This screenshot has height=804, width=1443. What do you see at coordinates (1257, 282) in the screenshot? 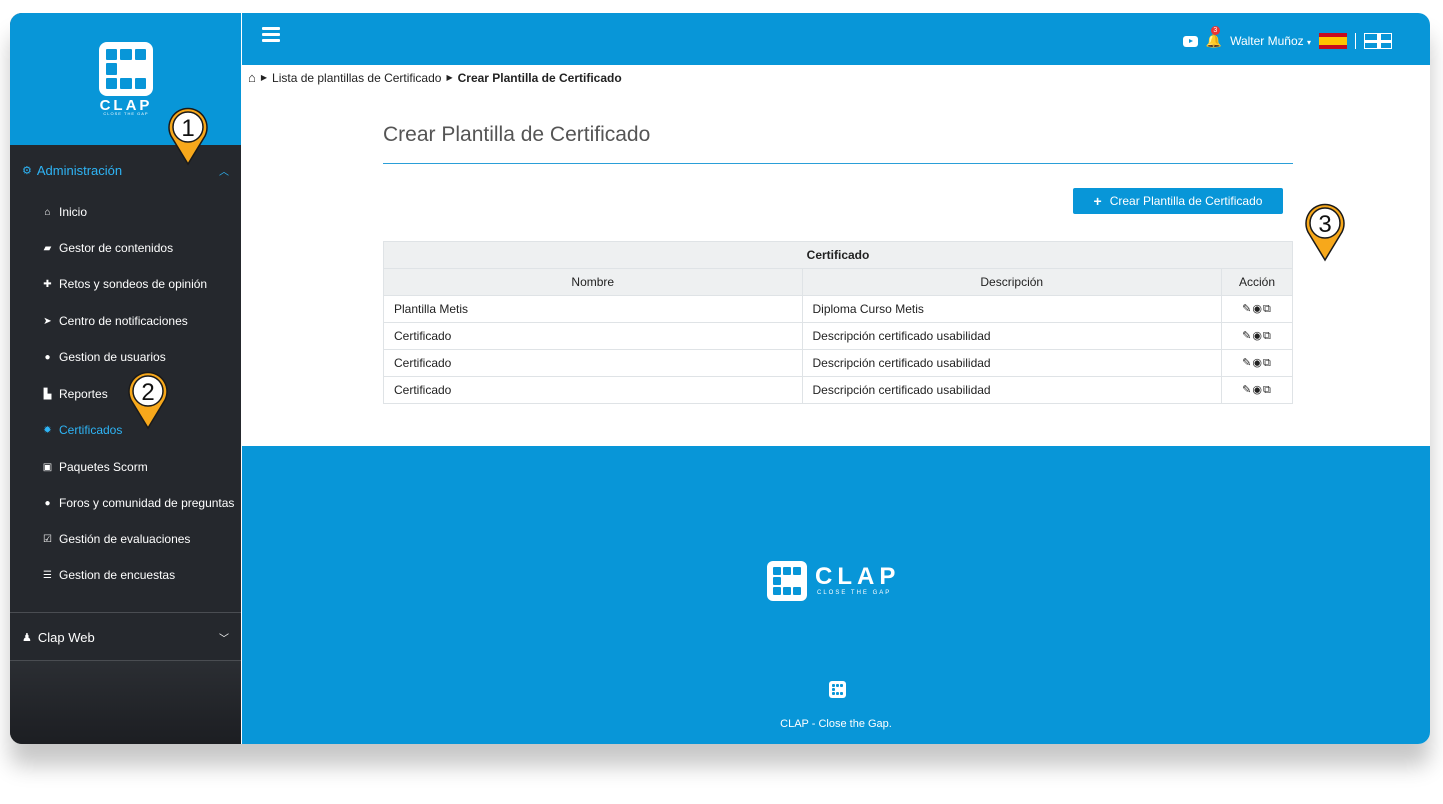
I see `column-header-accion: Acción` at bounding box center [1257, 282].